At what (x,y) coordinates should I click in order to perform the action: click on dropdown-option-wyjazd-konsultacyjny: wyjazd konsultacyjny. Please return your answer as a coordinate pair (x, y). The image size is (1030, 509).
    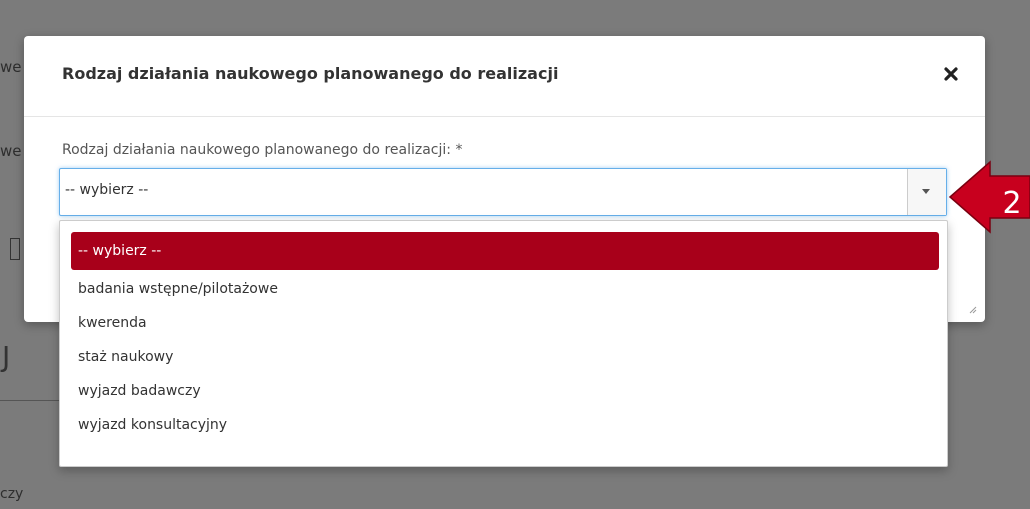
    Looking at the image, I should click on (505, 425).